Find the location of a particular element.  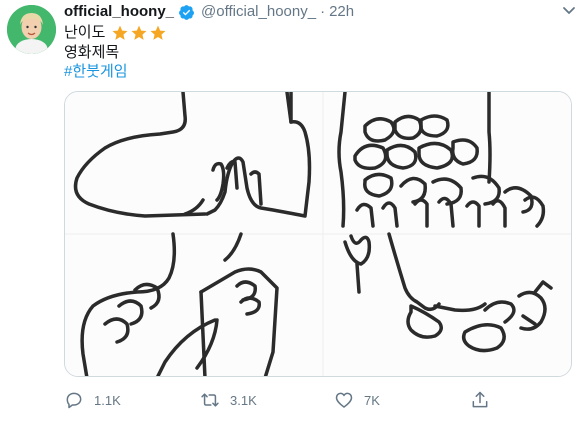

share-button is located at coordinates (485, 400).